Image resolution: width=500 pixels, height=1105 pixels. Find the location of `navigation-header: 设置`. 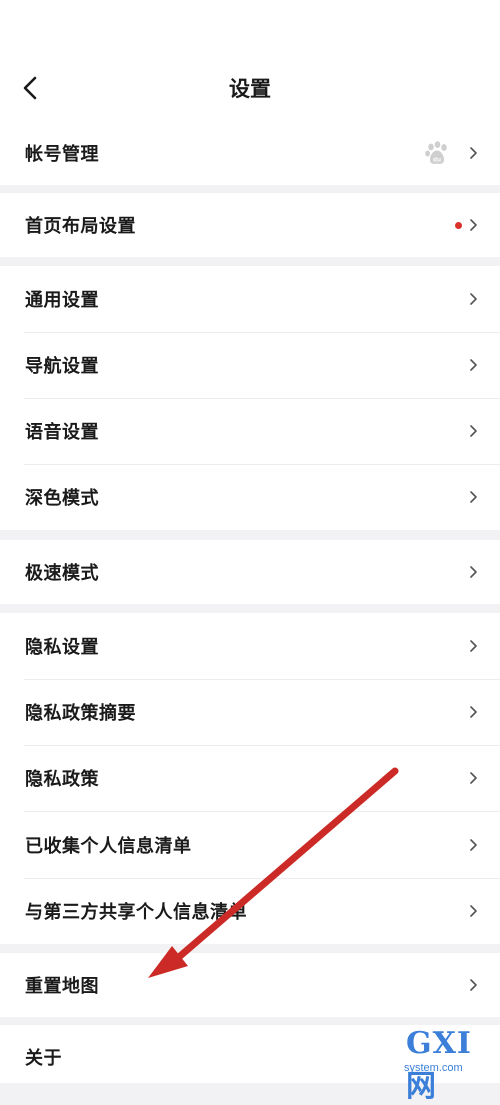

navigation-header: 设置 is located at coordinates (250, 60).